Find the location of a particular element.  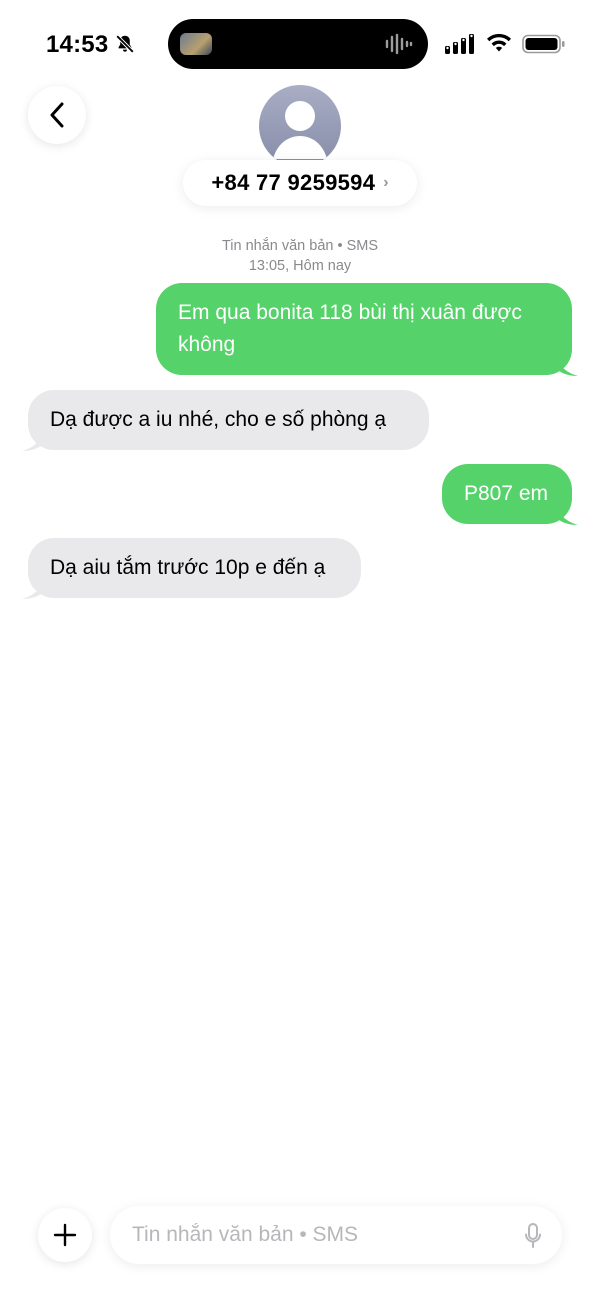

microphone-icon is located at coordinates (533, 1236).